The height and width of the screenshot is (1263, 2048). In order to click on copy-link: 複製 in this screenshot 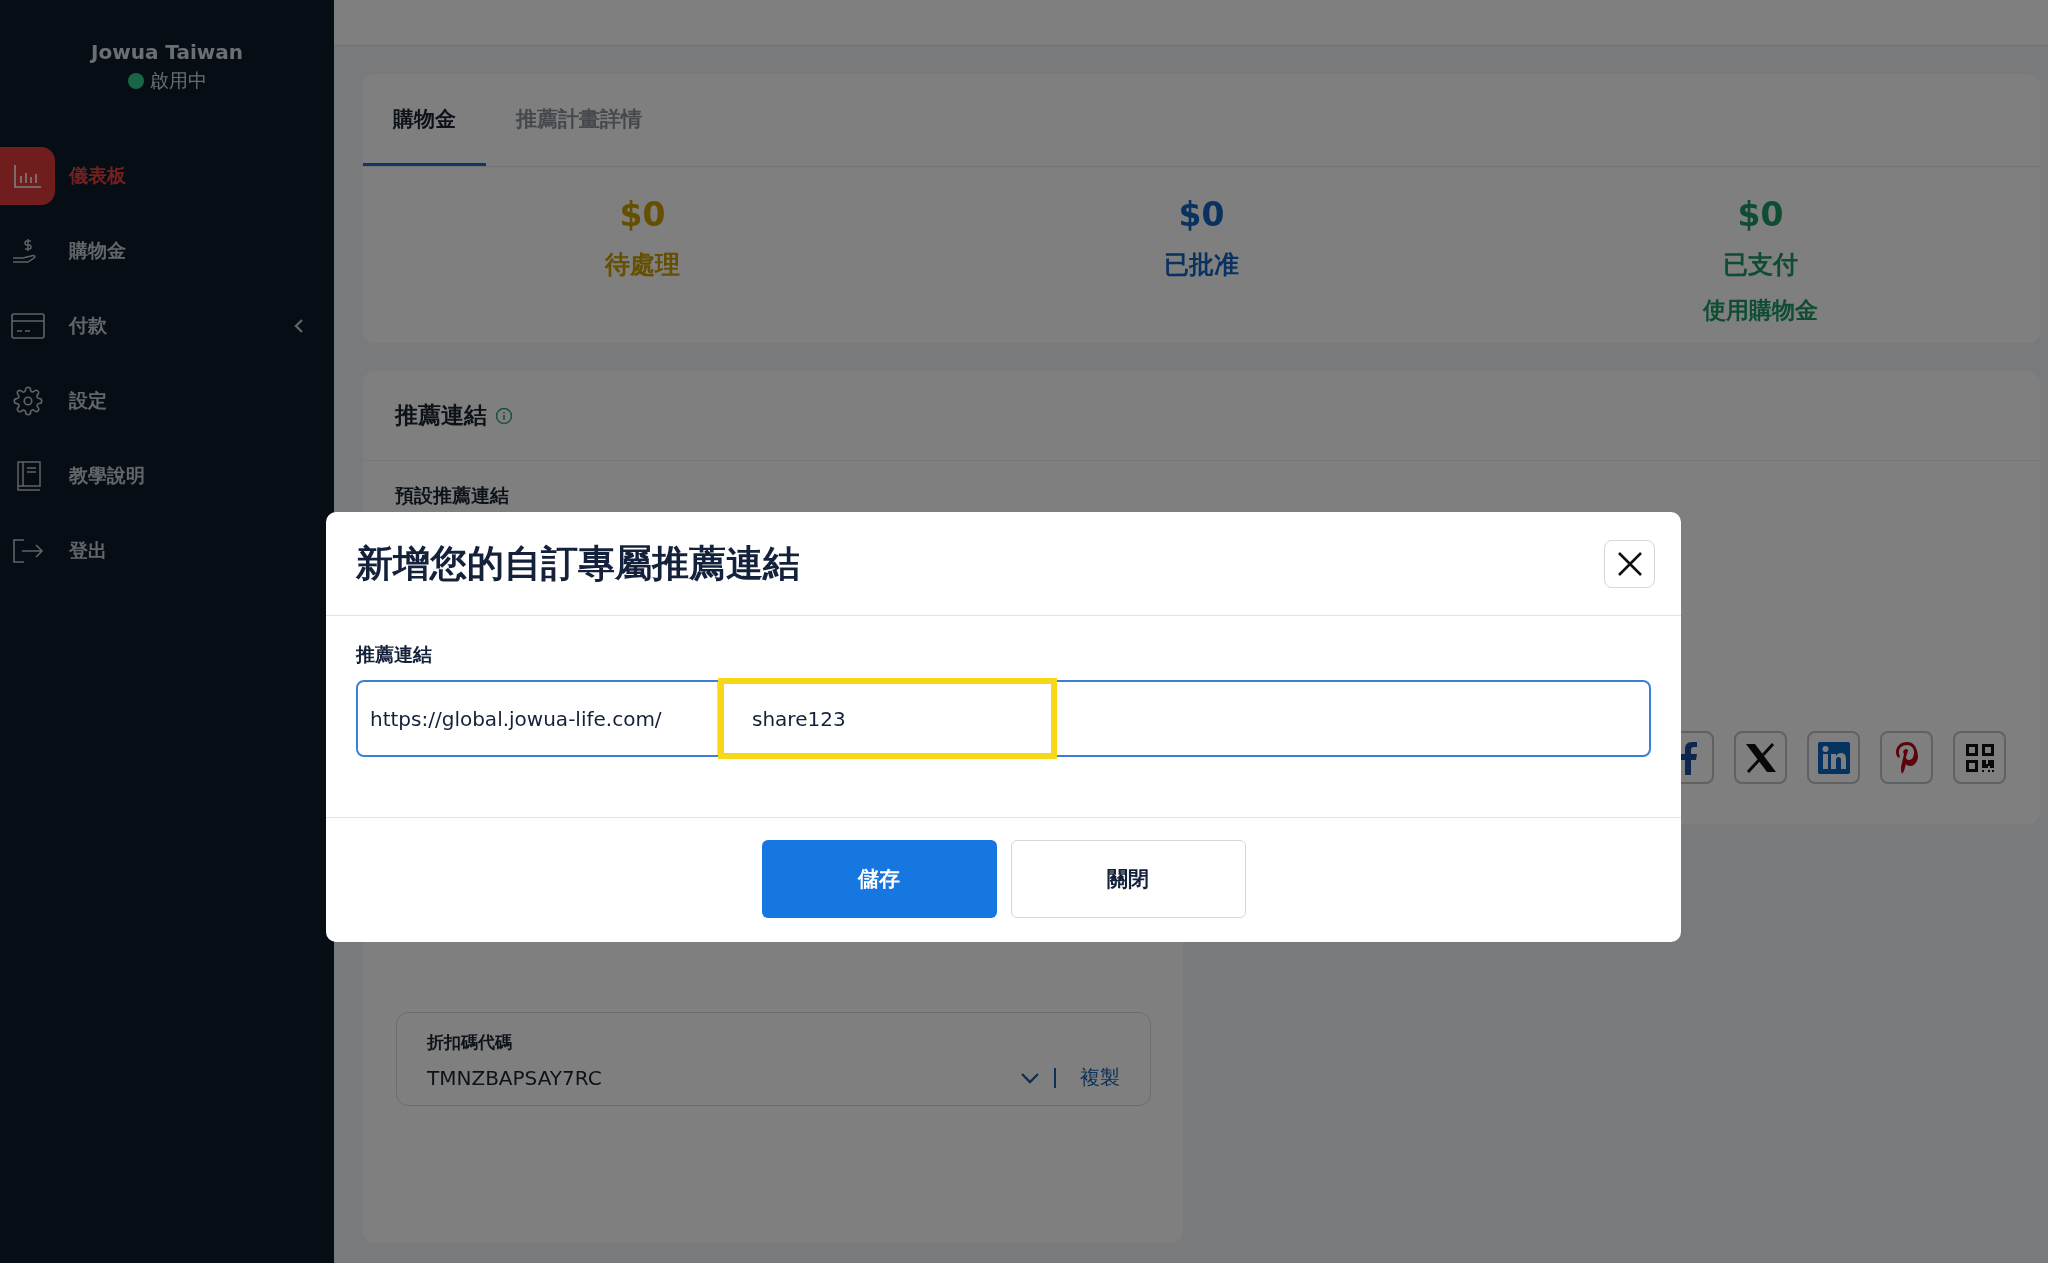, I will do `click(1095, 1077)`.